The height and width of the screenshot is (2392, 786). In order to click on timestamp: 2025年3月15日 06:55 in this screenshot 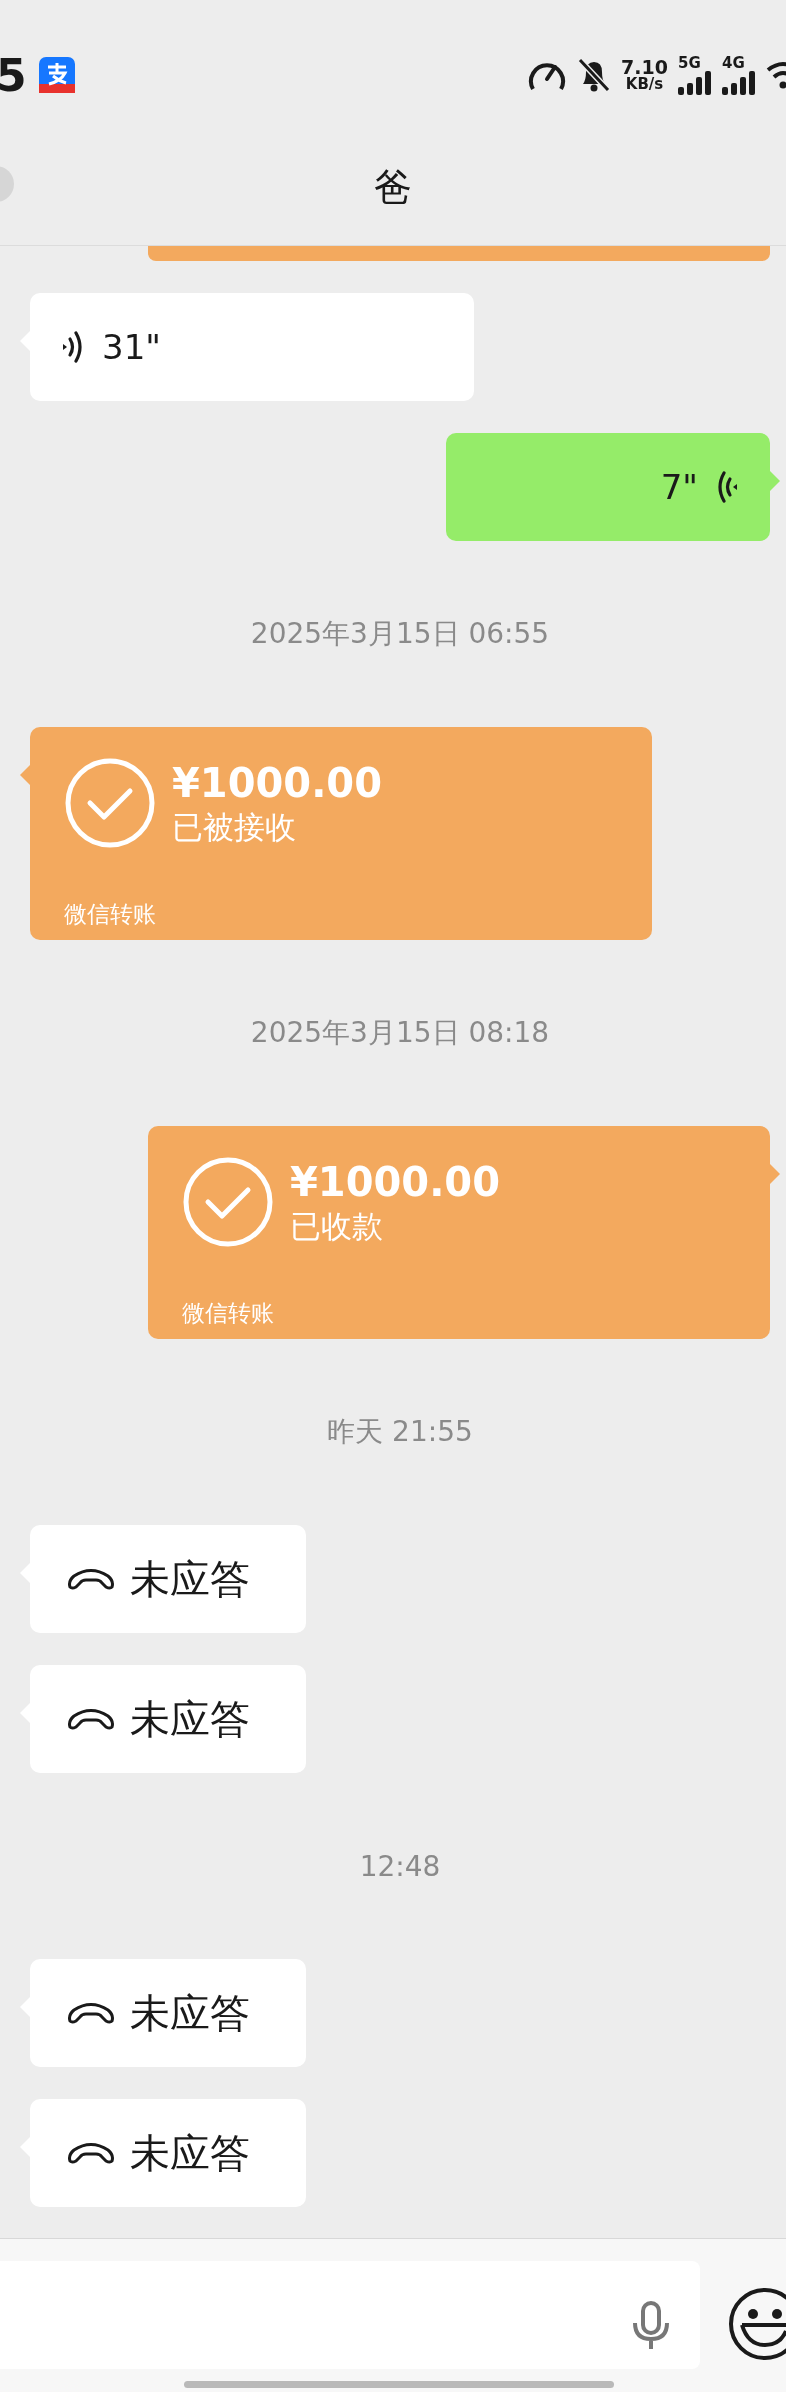, I will do `click(400, 634)`.